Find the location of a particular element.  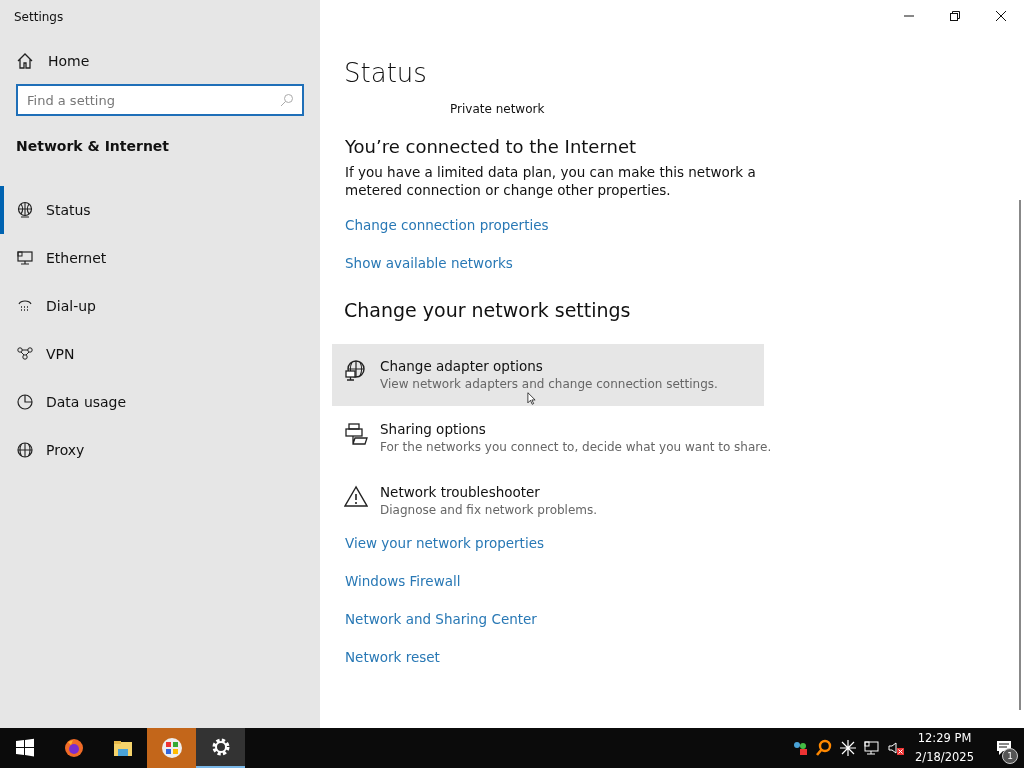

home-link: Home is located at coordinates (168, 61).